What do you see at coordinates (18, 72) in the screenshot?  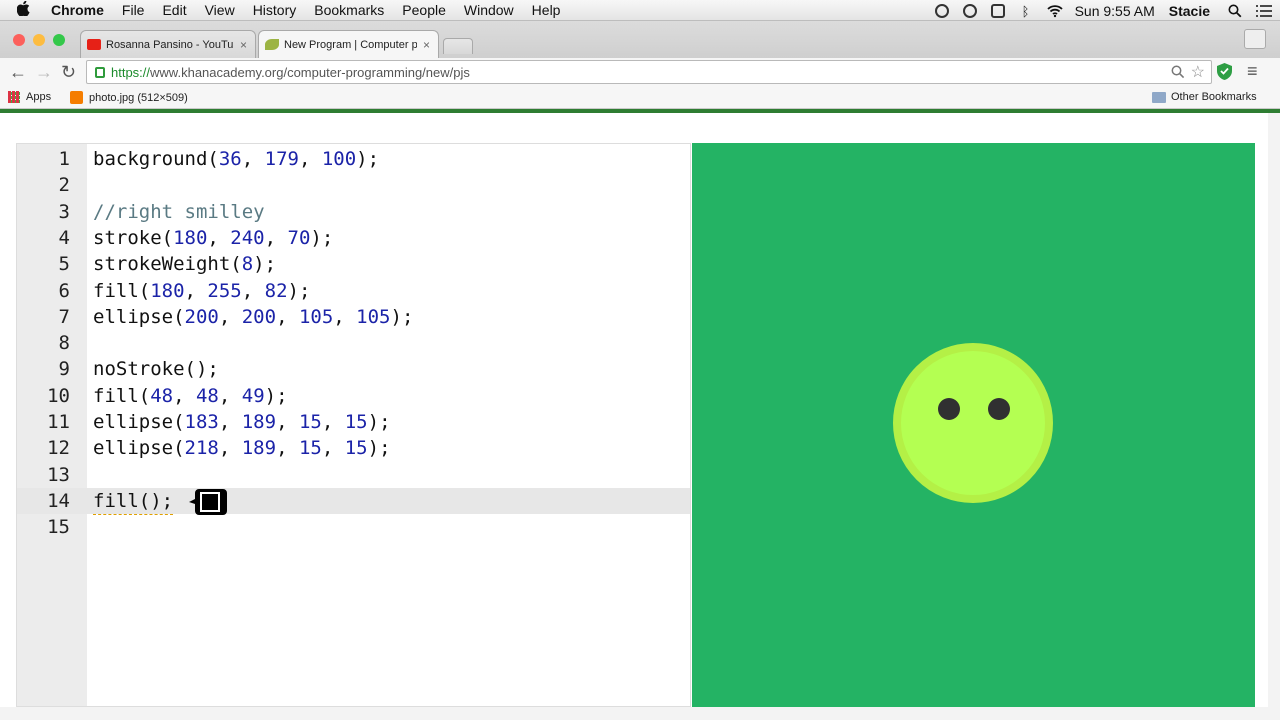 I see `back-button: ←` at bounding box center [18, 72].